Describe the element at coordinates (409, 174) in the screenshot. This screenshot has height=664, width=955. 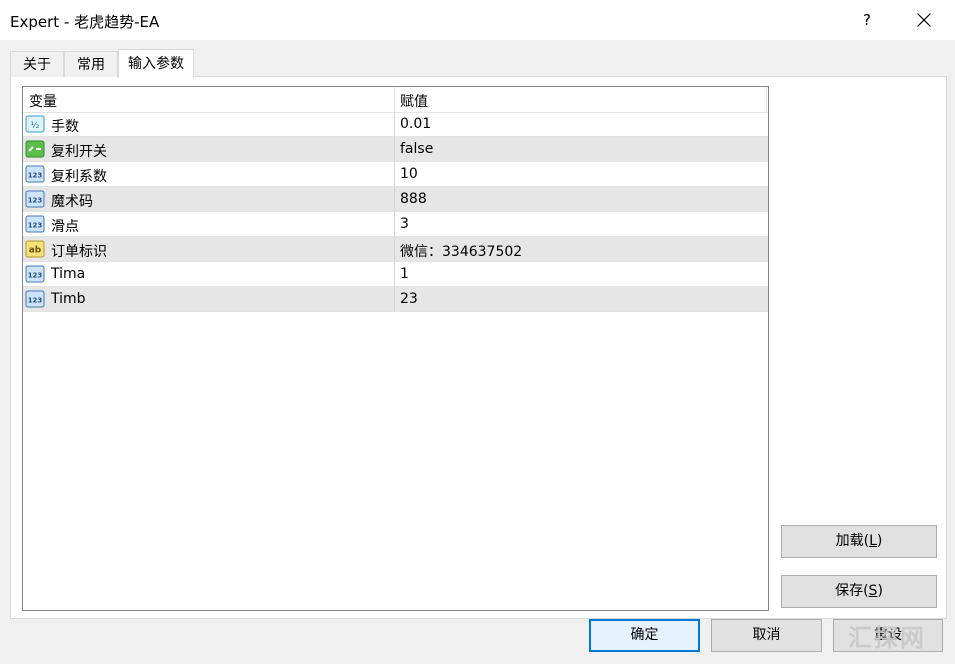
I see `param-value: 10` at that location.